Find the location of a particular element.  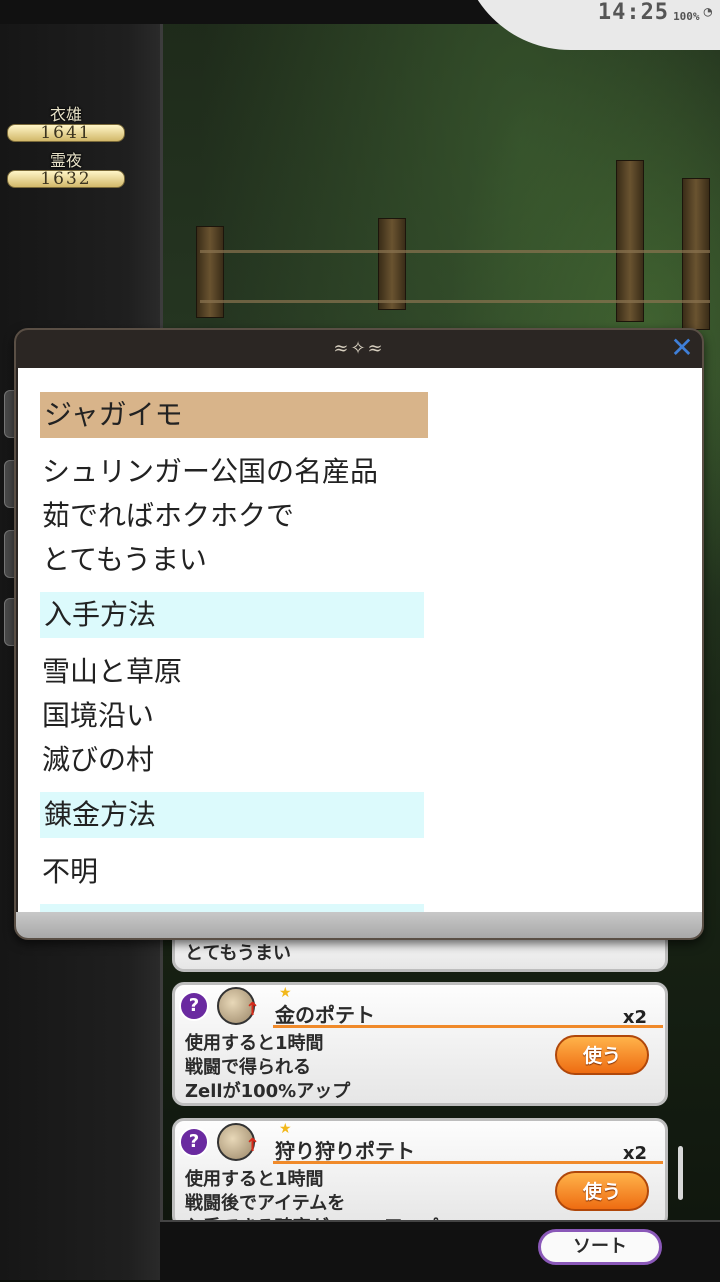

stat-1: 衣雄 1641 is located at coordinates (66, 124).